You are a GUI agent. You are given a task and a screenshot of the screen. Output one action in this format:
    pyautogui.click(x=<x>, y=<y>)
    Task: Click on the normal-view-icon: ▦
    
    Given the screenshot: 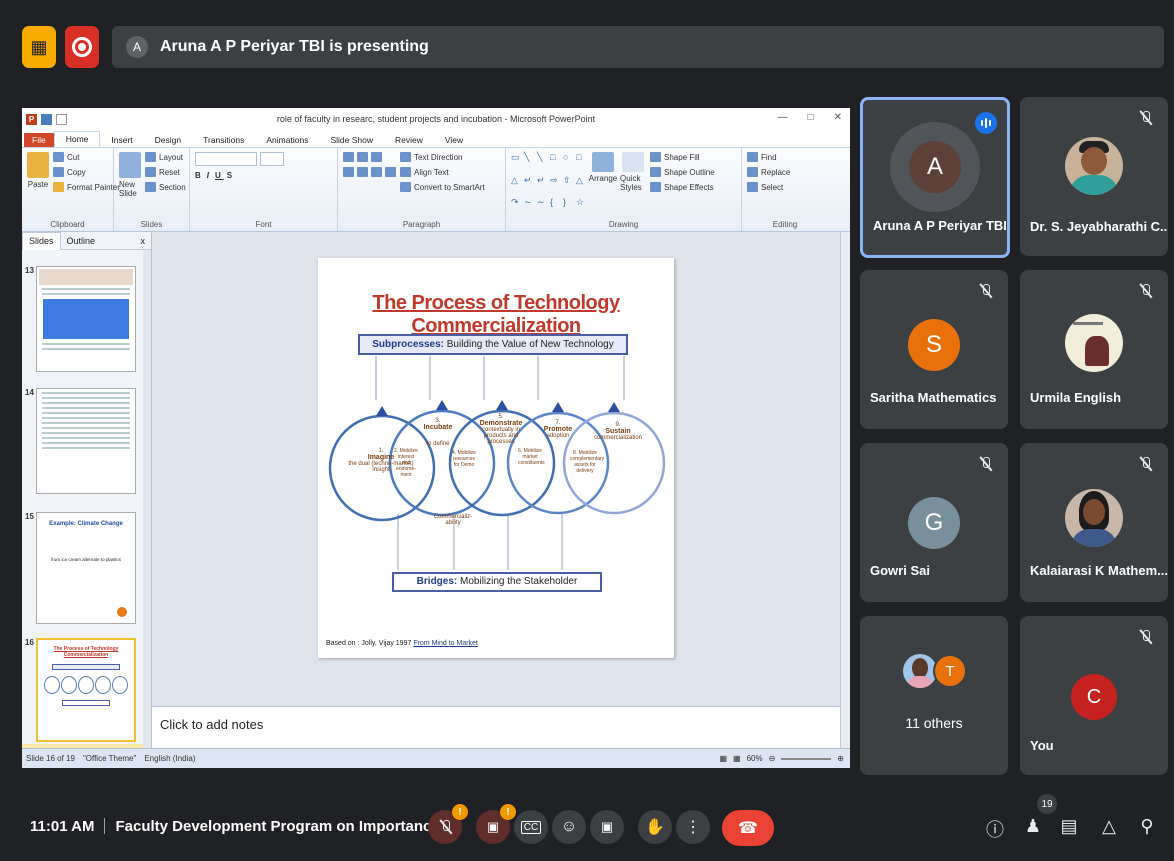 What is the action you would take?
    pyautogui.click(x=723, y=758)
    